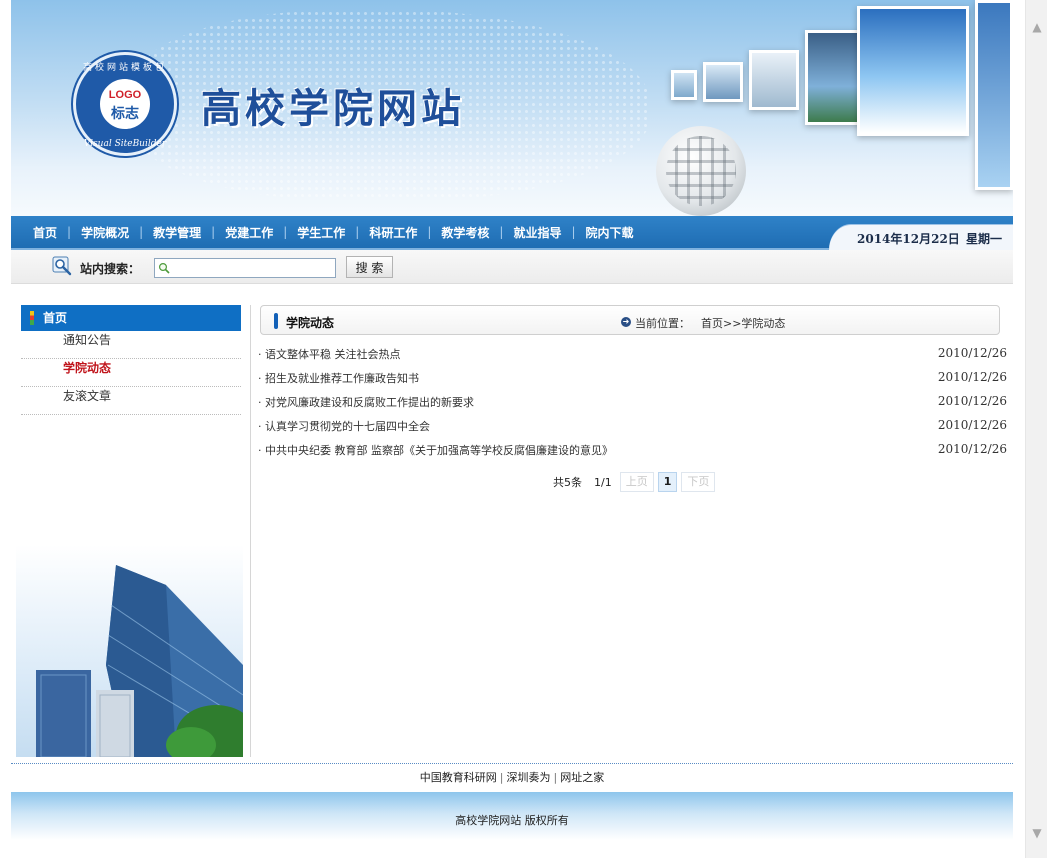 The image size is (1047, 858). I want to click on nav-item-teaching: 教学管理, so click(177, 232).